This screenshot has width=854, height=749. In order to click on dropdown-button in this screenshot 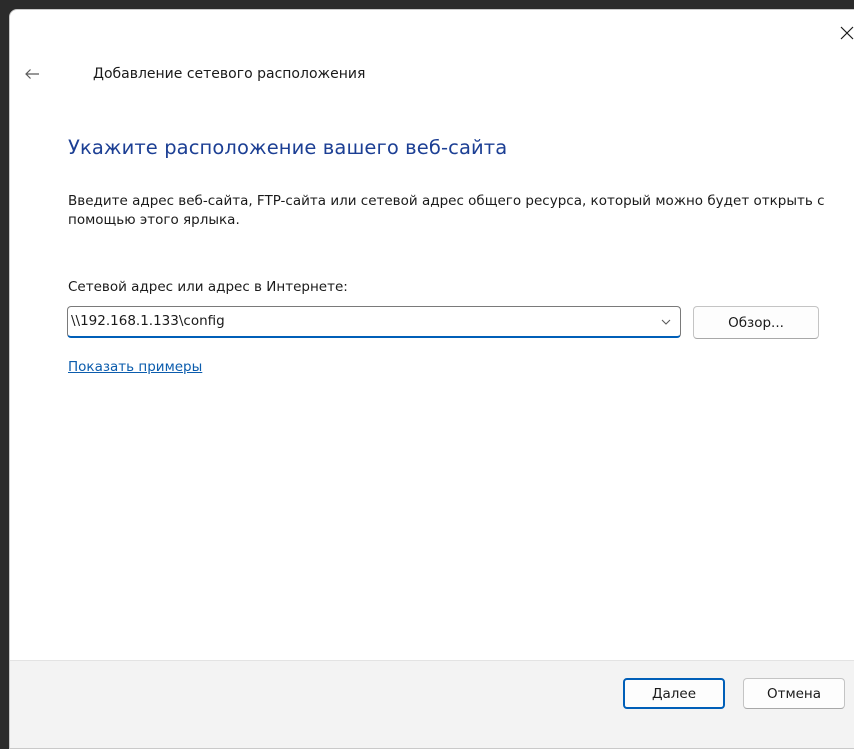, I will do `click(666, 322)`.